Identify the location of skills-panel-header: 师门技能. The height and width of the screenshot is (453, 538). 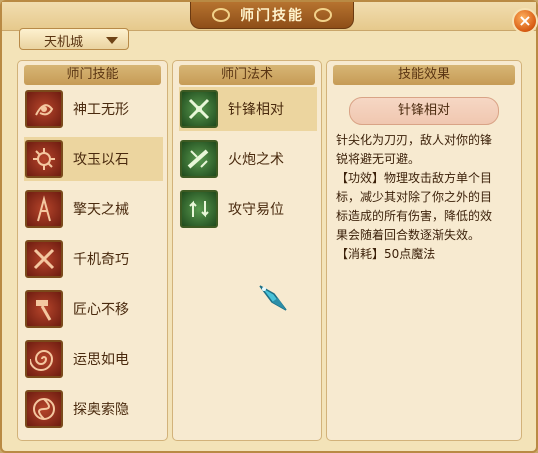
(92, 75).